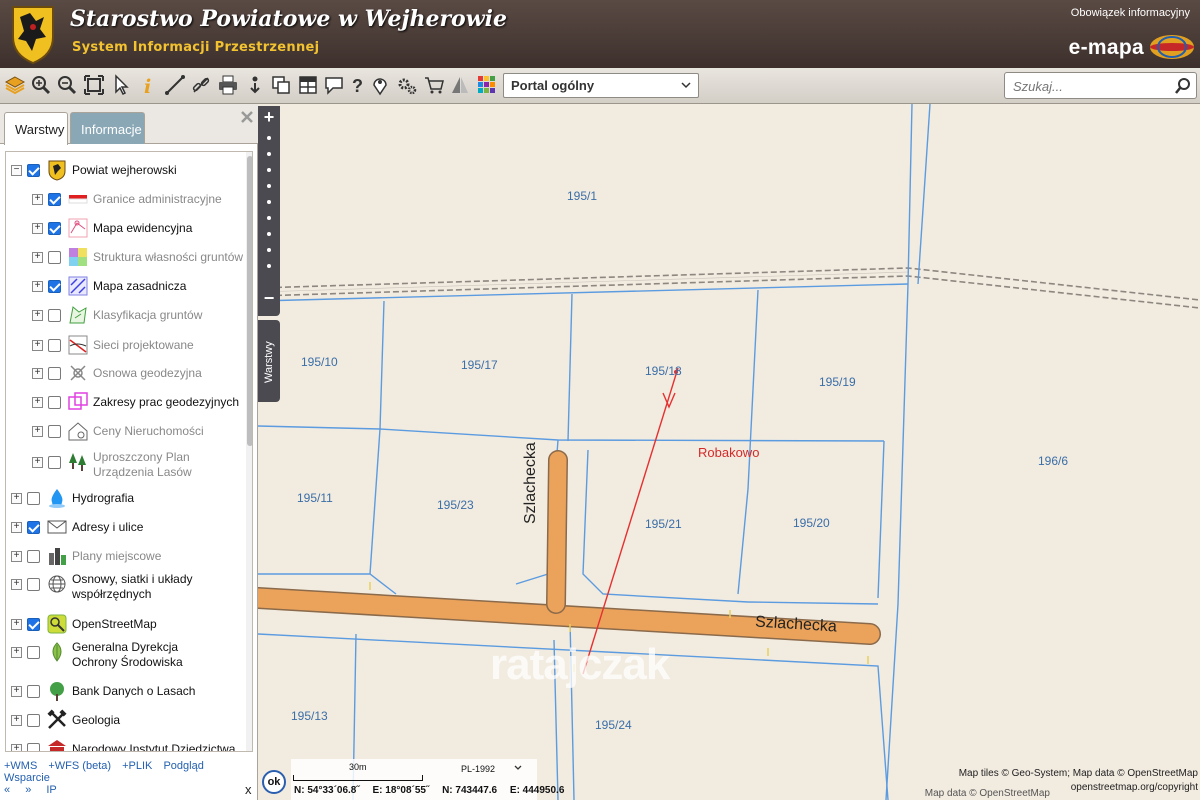 The height and width of the screenshot is (800, 1200). I want to click on layer-tree-scrollbar, so click(249, 452).